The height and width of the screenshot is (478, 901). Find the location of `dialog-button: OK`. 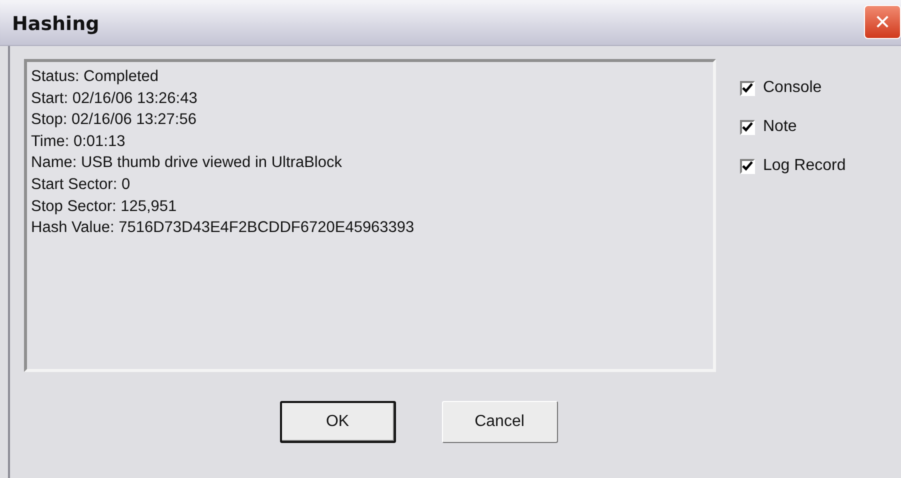

dialog-button: OK is located at coordinates (338, 422).